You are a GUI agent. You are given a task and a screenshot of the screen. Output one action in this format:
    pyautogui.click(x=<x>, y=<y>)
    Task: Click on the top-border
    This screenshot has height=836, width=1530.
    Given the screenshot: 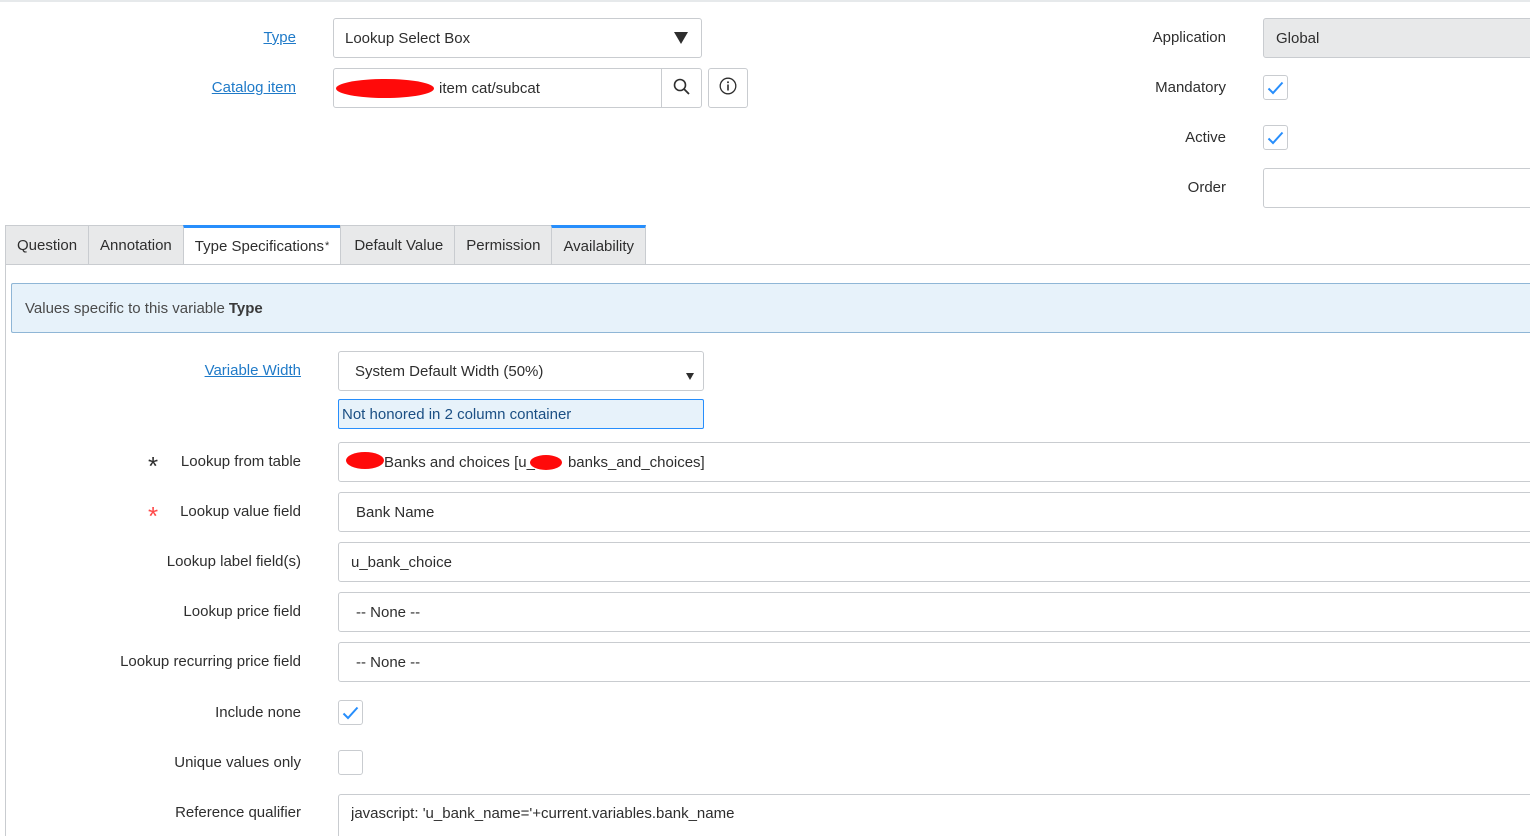 What is the action you would take?
    pyautogui.click(x=765, y=1)
    